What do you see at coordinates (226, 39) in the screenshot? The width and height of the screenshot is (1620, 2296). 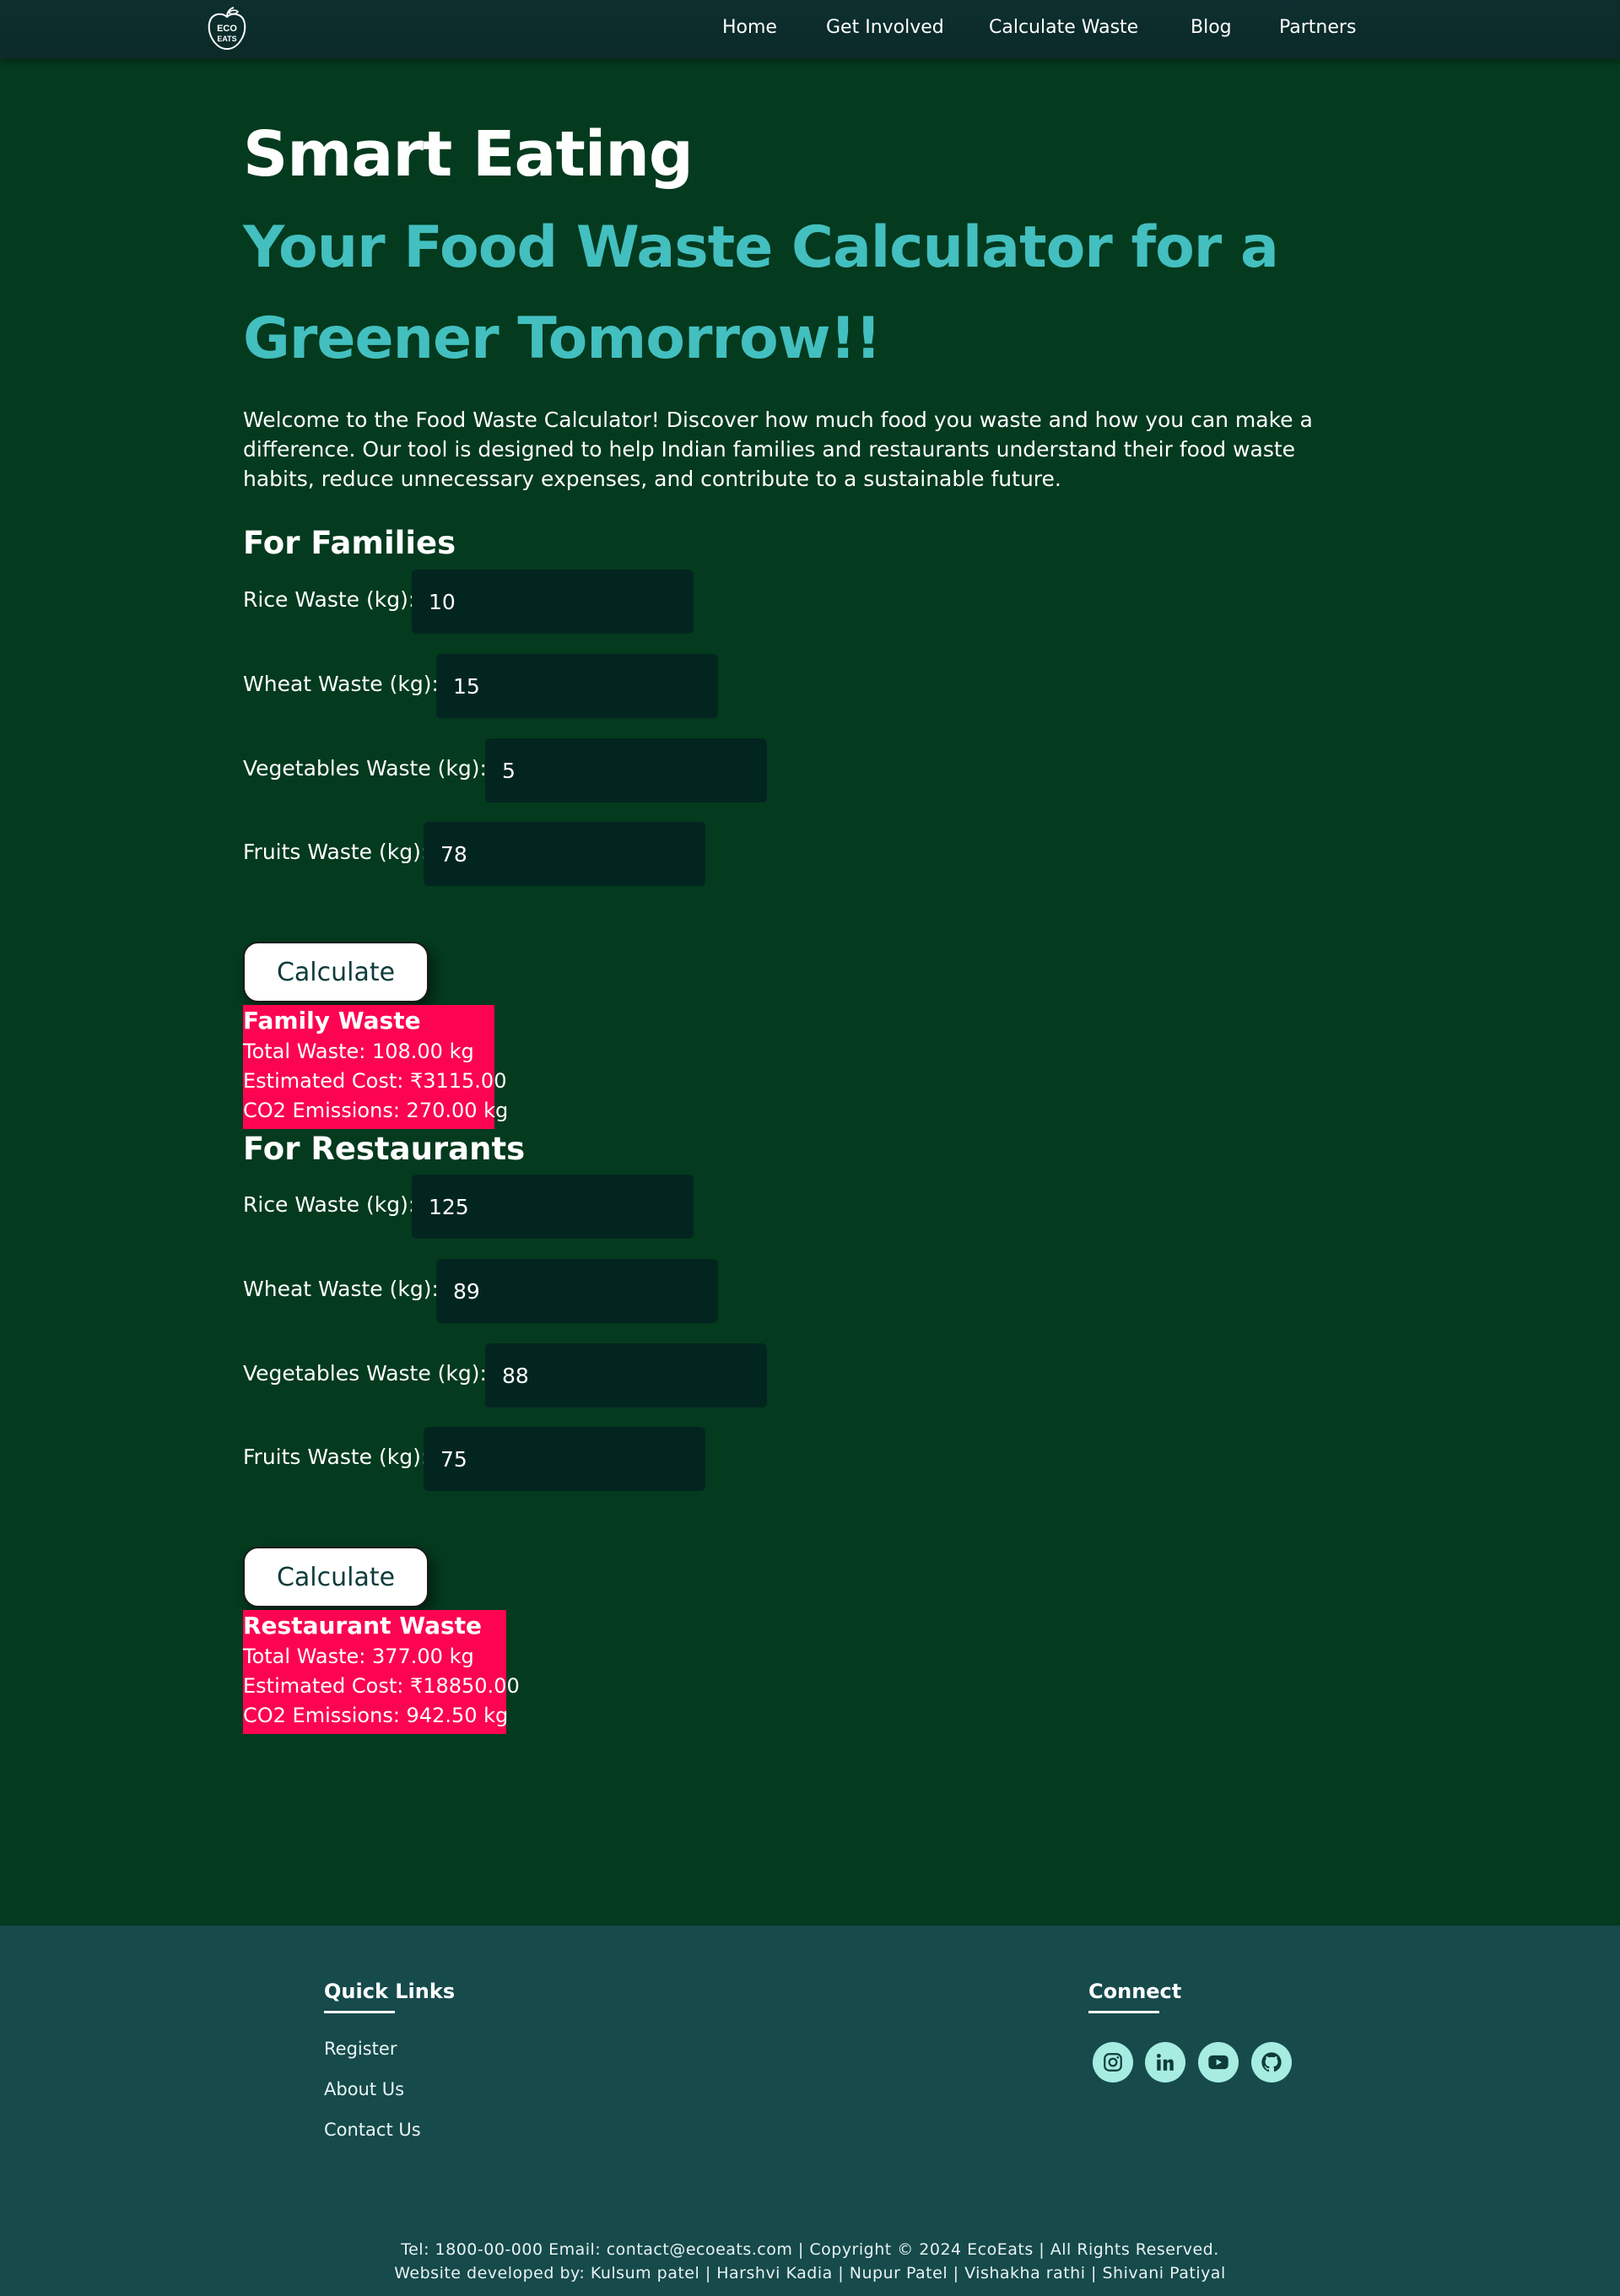 I see `logo-text-eats: EATS` at bounding box center [226, 39].